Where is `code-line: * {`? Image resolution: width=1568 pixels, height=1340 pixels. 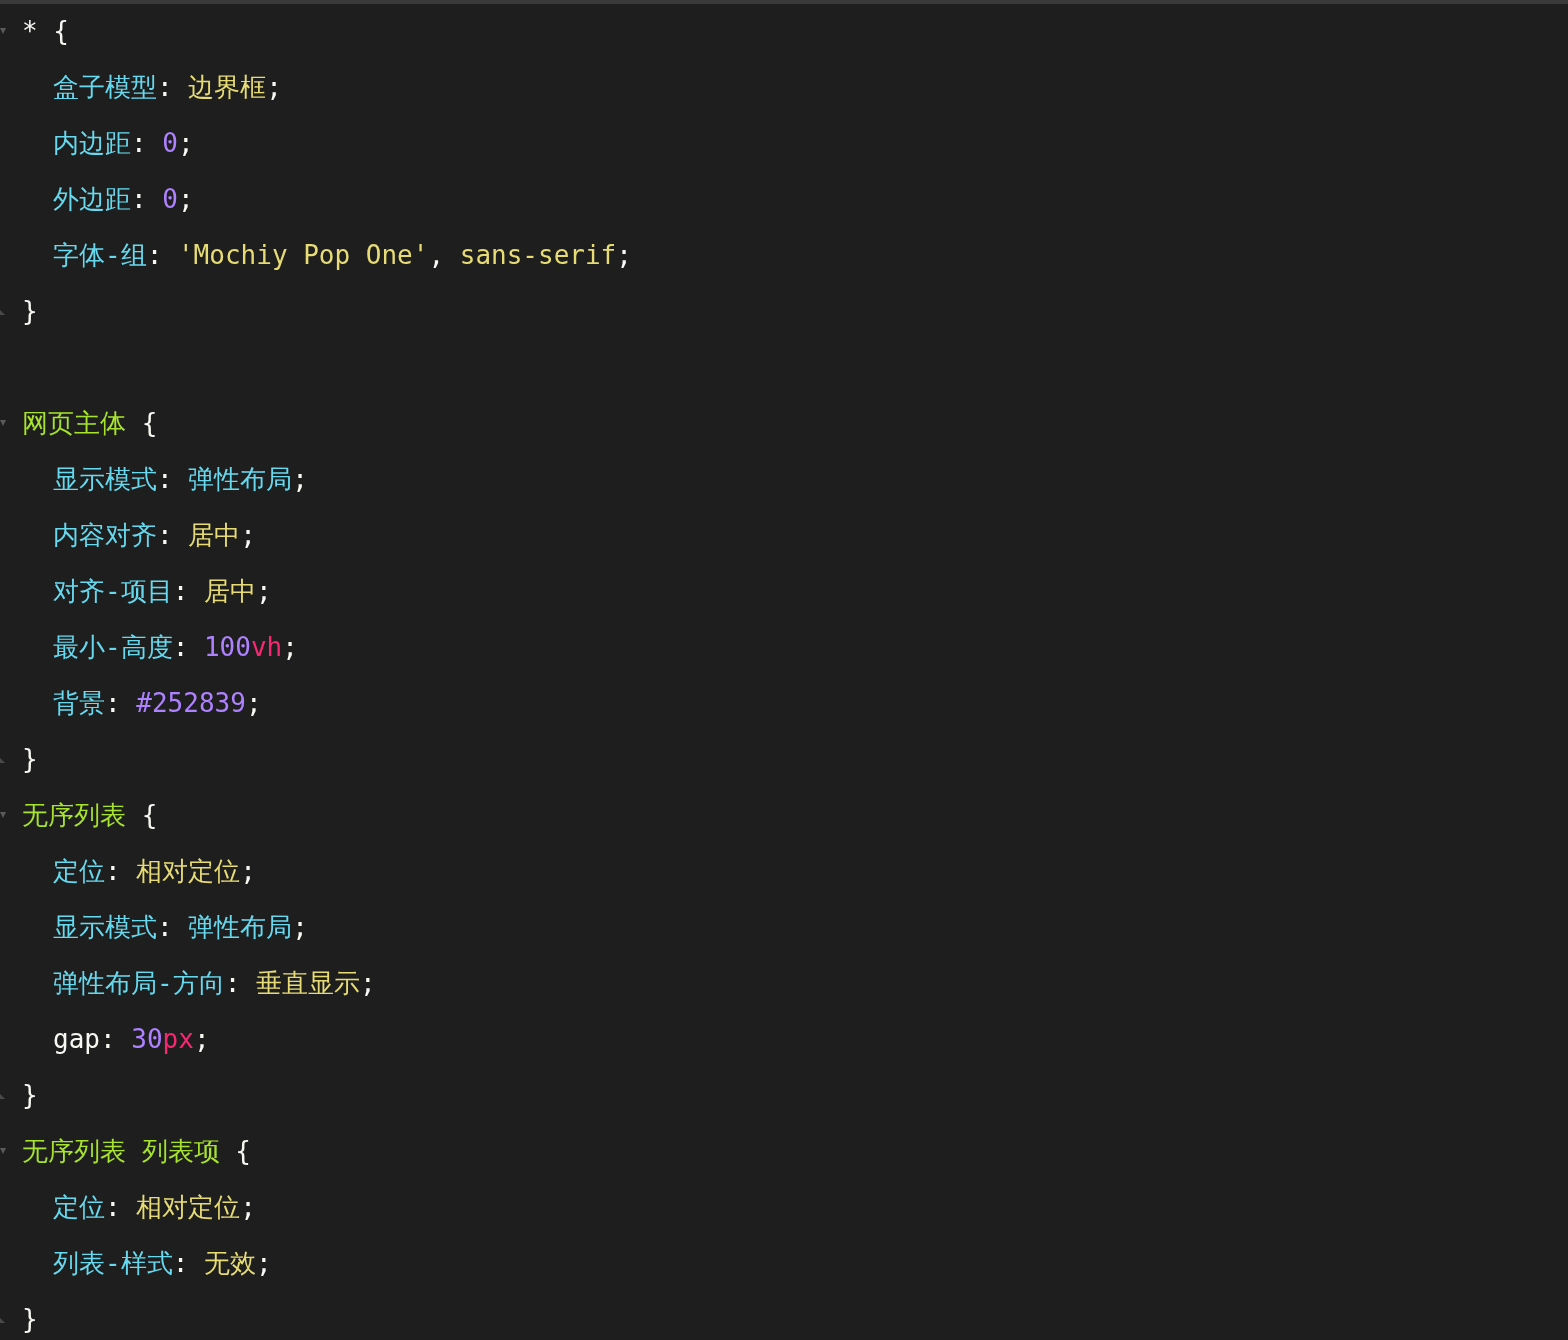
code-line: * { is located at coordinates (45, 32).